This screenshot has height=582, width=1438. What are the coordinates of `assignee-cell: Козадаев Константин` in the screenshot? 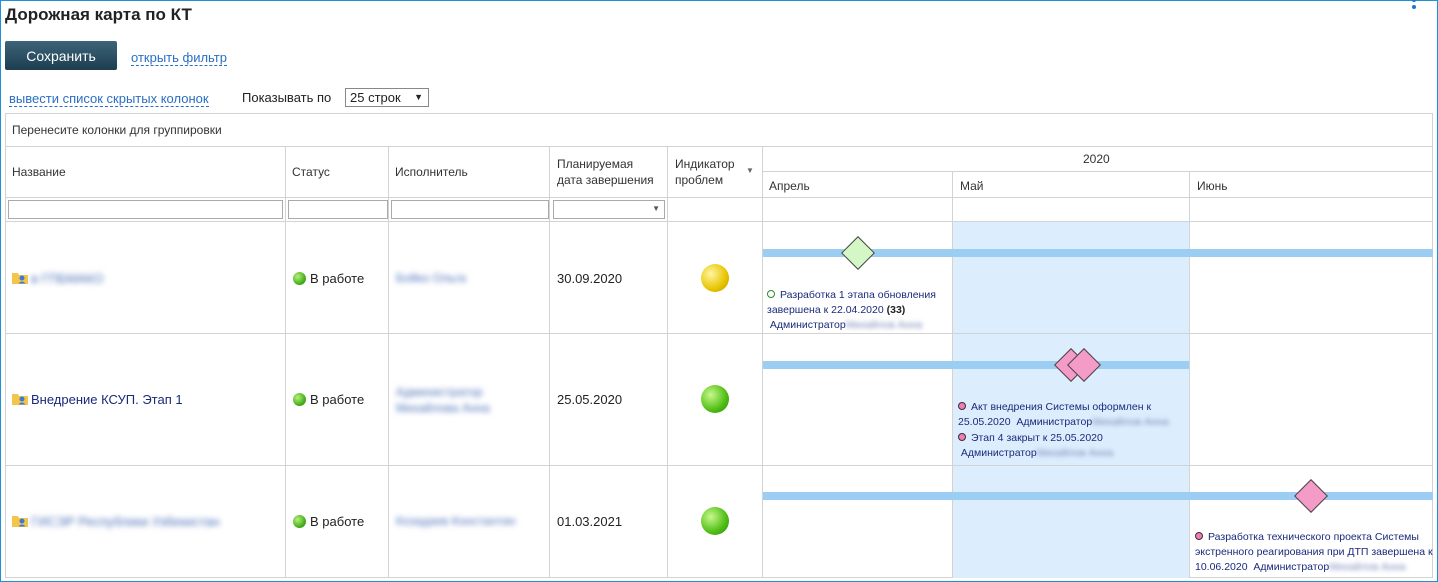 It's located at (456, 521).